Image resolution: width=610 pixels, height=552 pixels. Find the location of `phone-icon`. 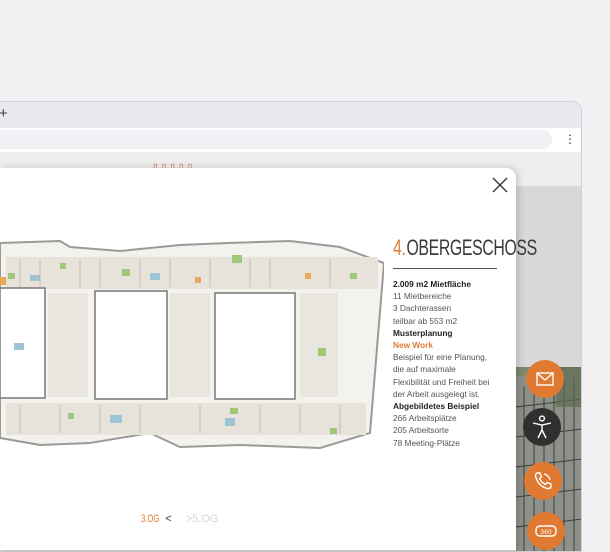

phone-icon is located at coordinates (543, 481).